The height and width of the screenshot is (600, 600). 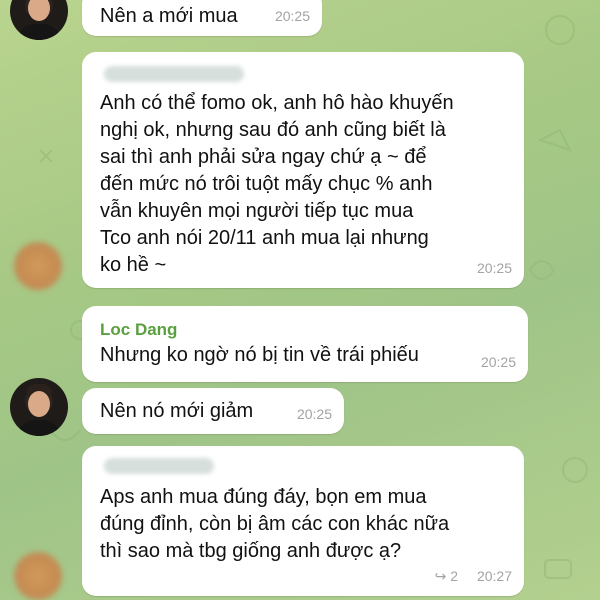 What do you see at coordinates (177, 411) in the screenshot?
I see `message-text: Nên nó mới giảm` at bounding box center [177, 411].